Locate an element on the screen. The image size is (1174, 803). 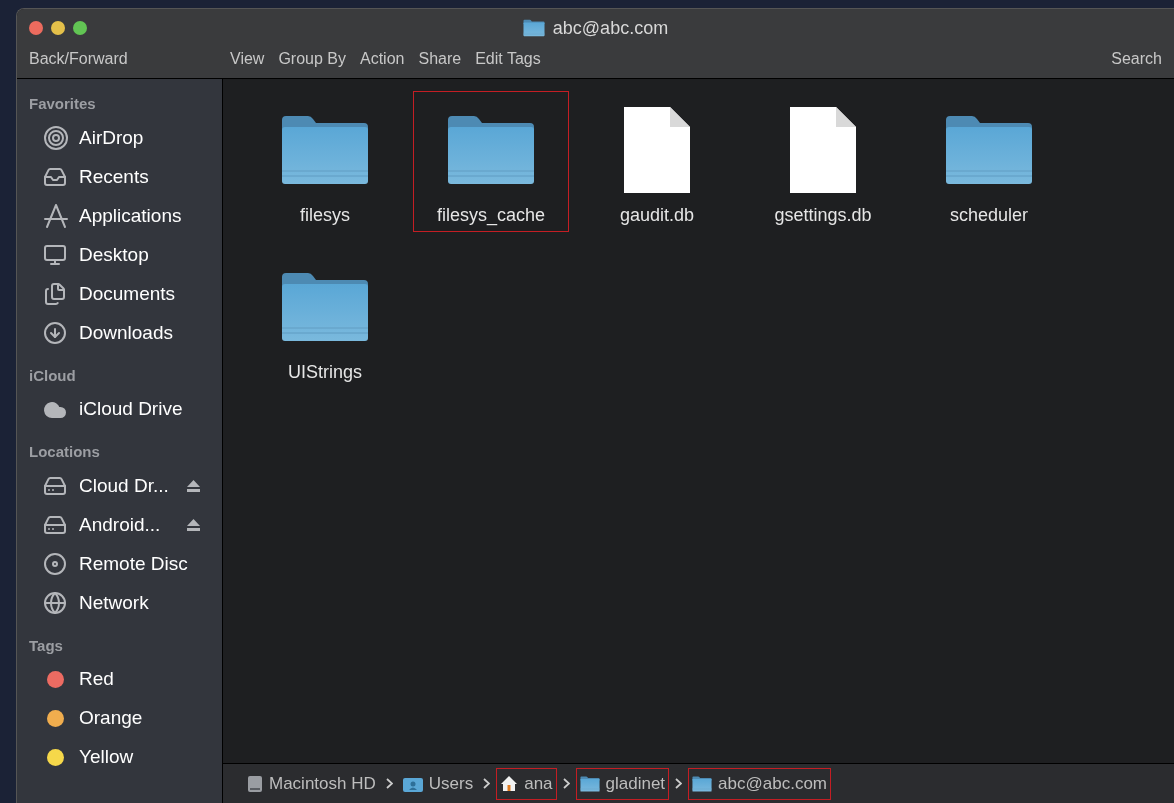
file-item: filesys is located at coordinates (325, 161).